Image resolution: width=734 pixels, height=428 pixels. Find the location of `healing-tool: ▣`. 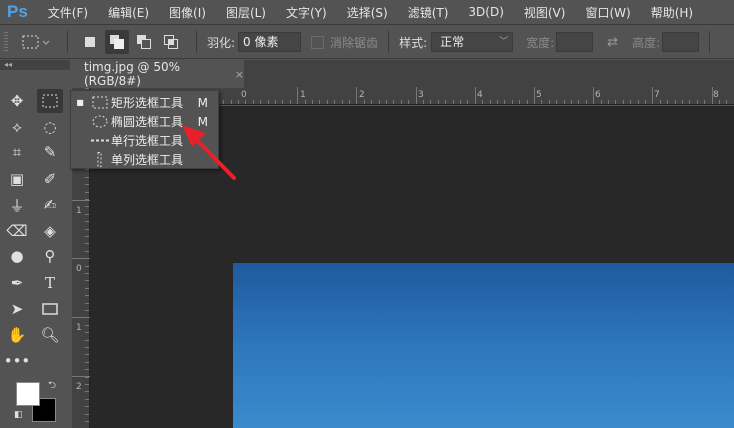

healing-tool: ▣ is located at coordinates (17, 179).